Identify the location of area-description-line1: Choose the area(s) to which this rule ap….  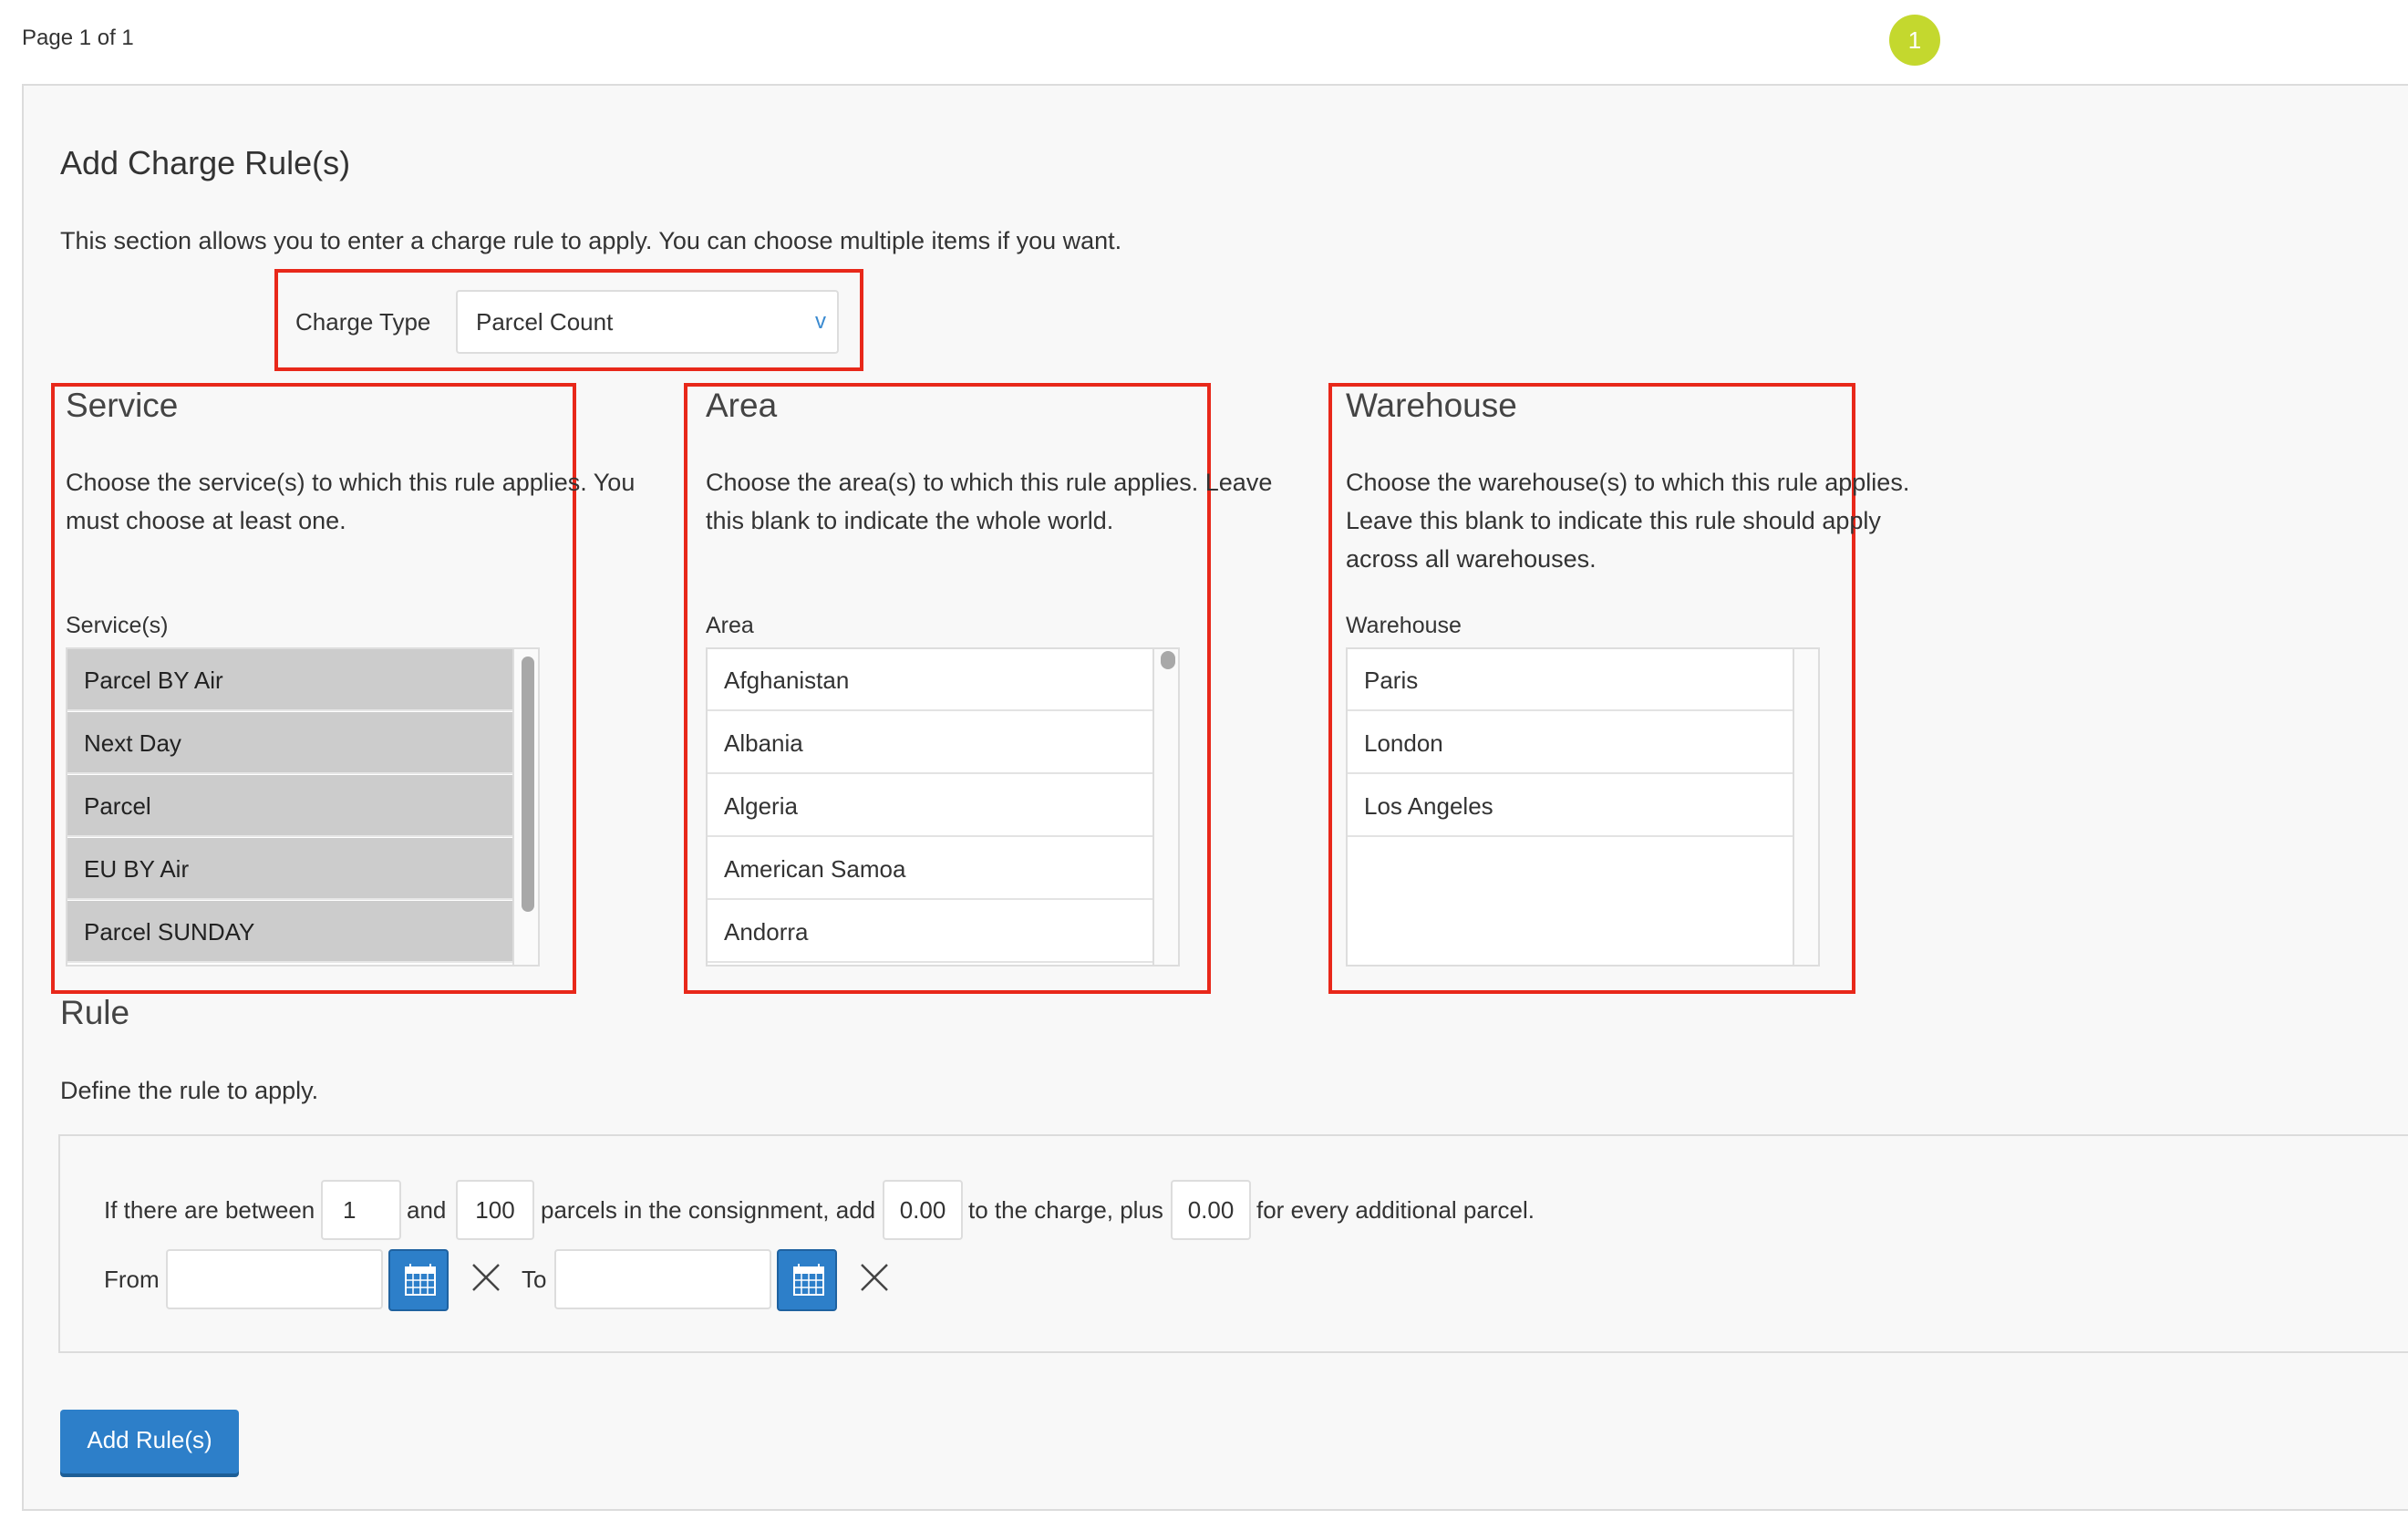
(990, 482).